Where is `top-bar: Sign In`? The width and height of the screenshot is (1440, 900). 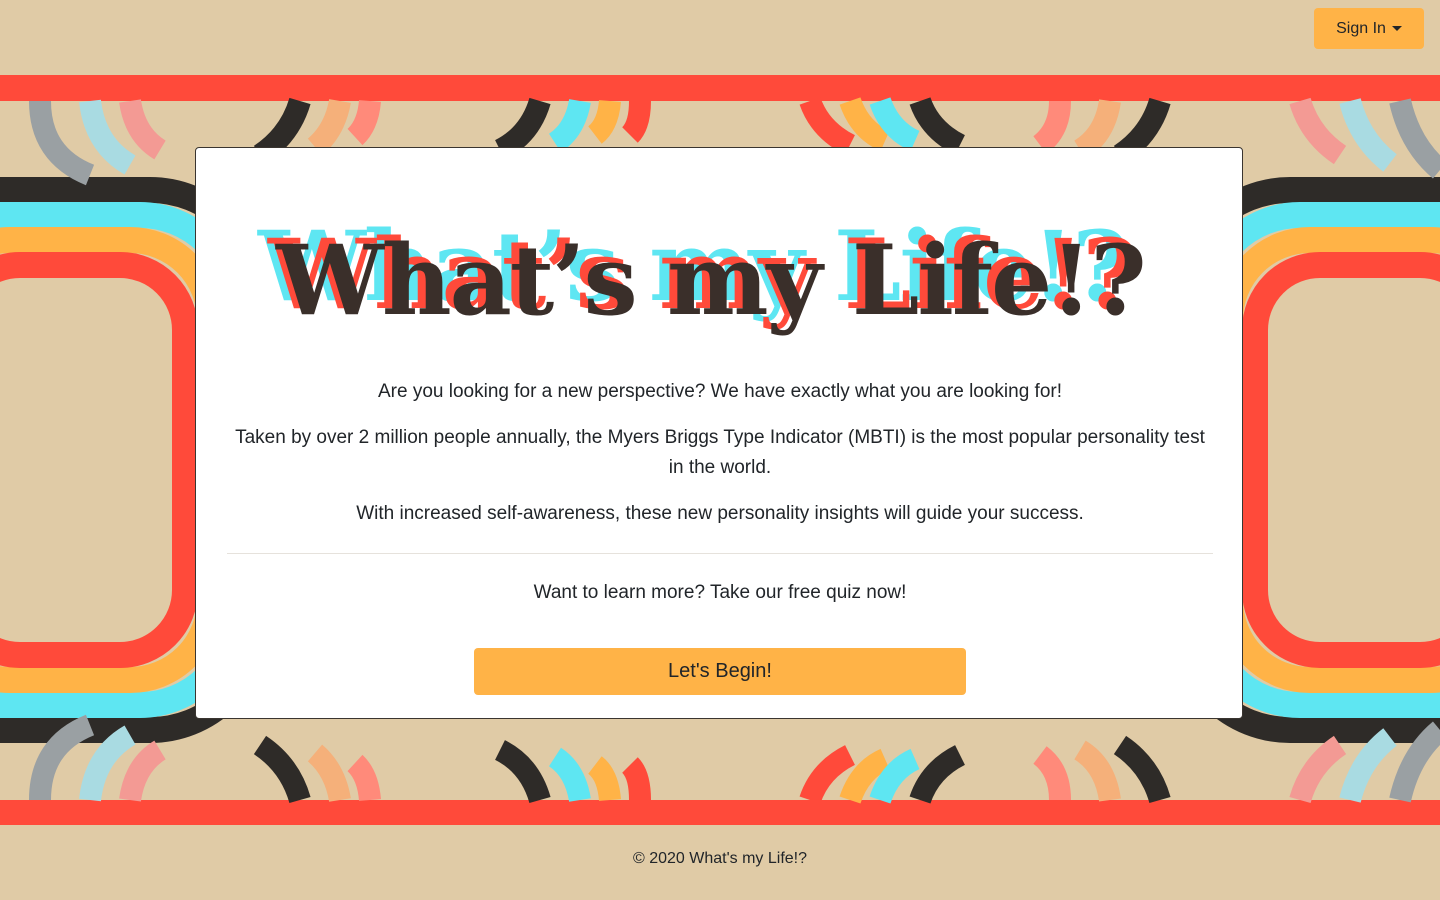 top-bar: Sign In is located at coordinates (720, 37).